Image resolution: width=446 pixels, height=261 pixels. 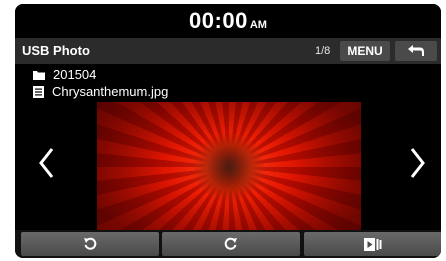 I want to click on rotate-left-button, so click(x=90, y=244).